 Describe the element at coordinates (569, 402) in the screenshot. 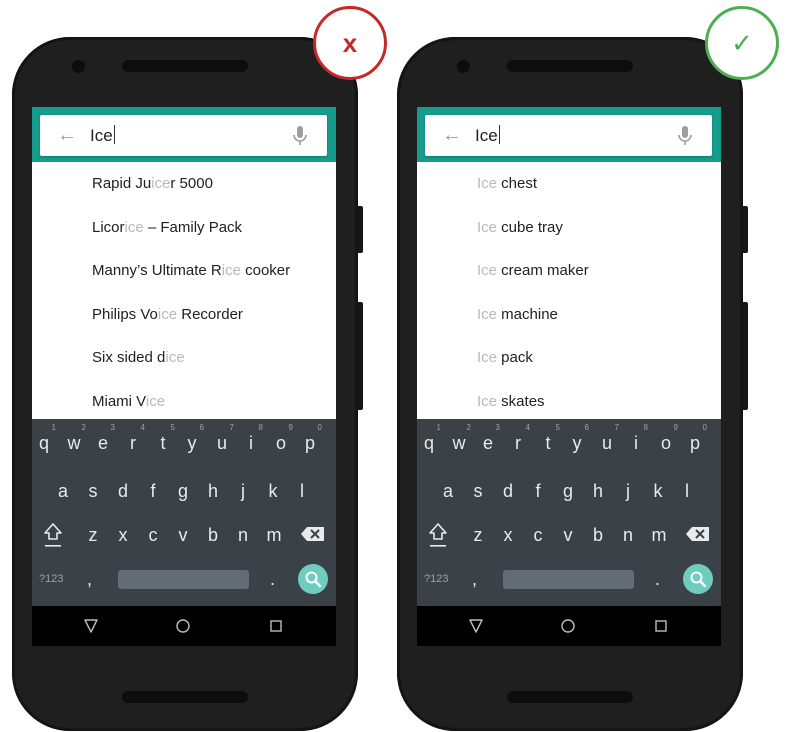

I see `suggestion-item: Ice skates` at that location.